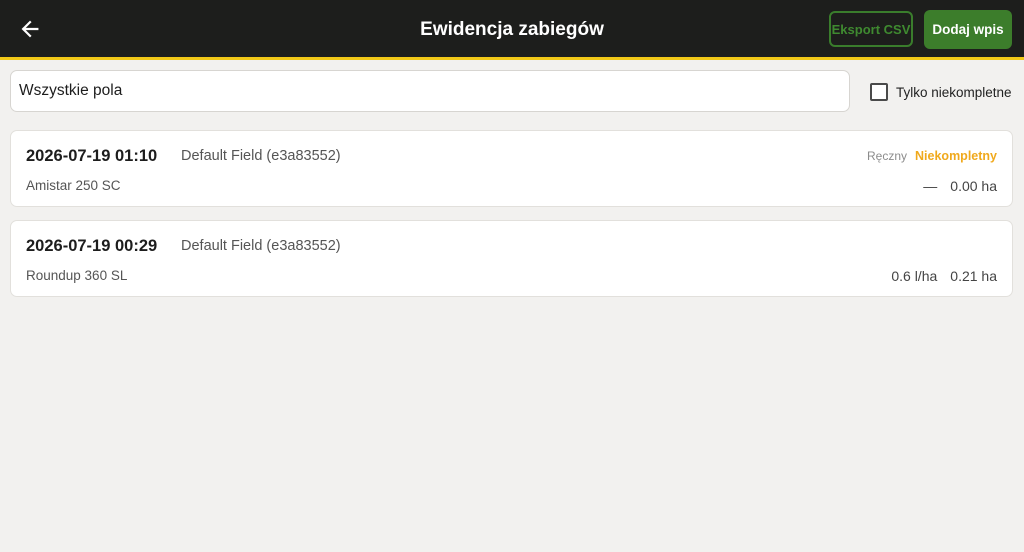 Image resolution: width=1024 pixels, height=552 pixels. What do you see at coordinates (77, 275) in the screenshot?
I see `record-product: Roundup 360 SL` at bounding box center [77, 275].